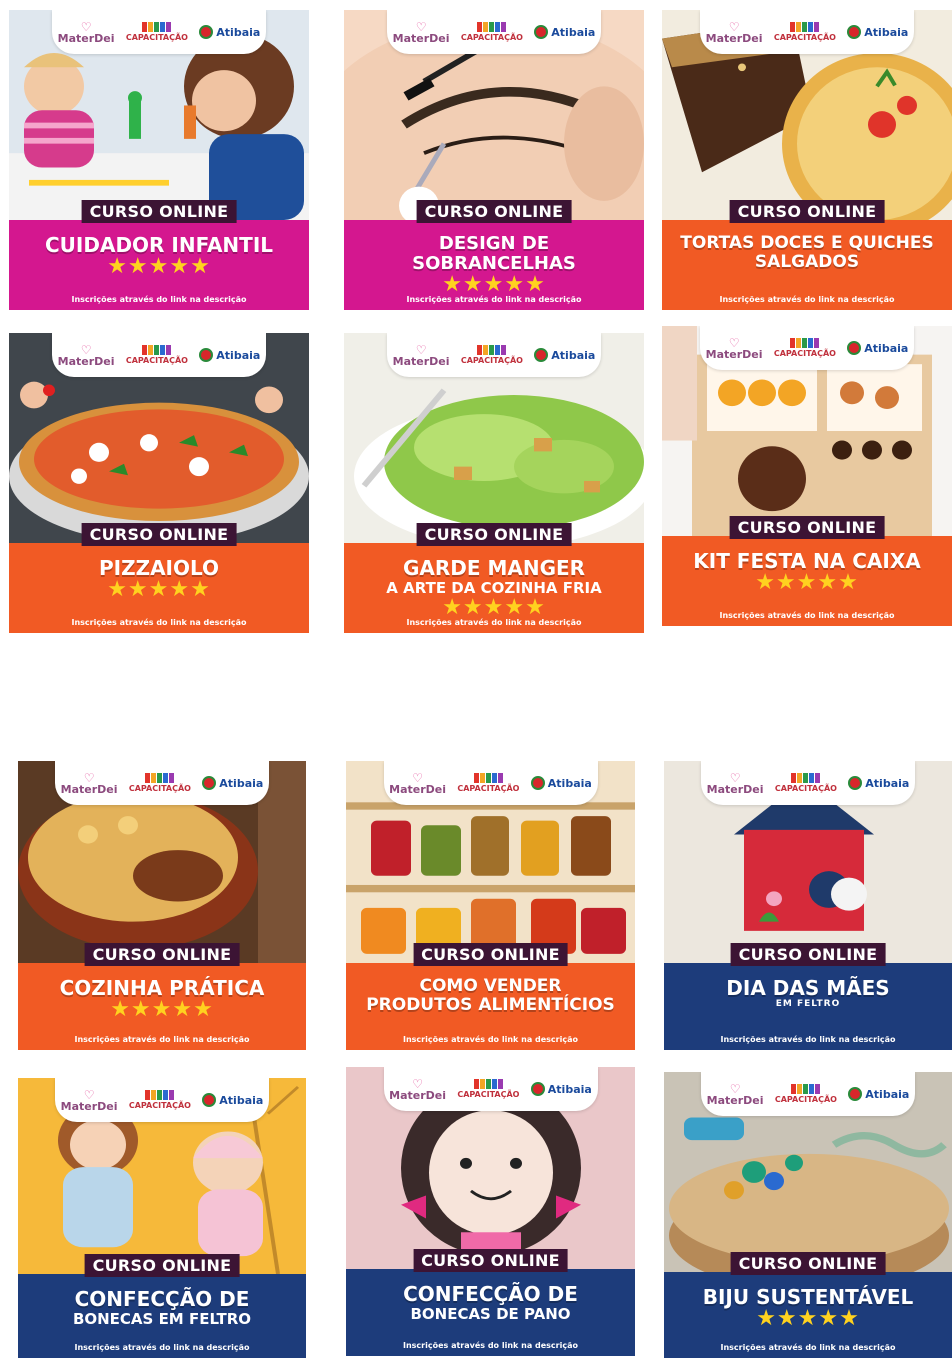 The height and width of the screenshot is (1358, 952). I want to click on course-title: COZINHA PRÁTICA, so click(162, 988).